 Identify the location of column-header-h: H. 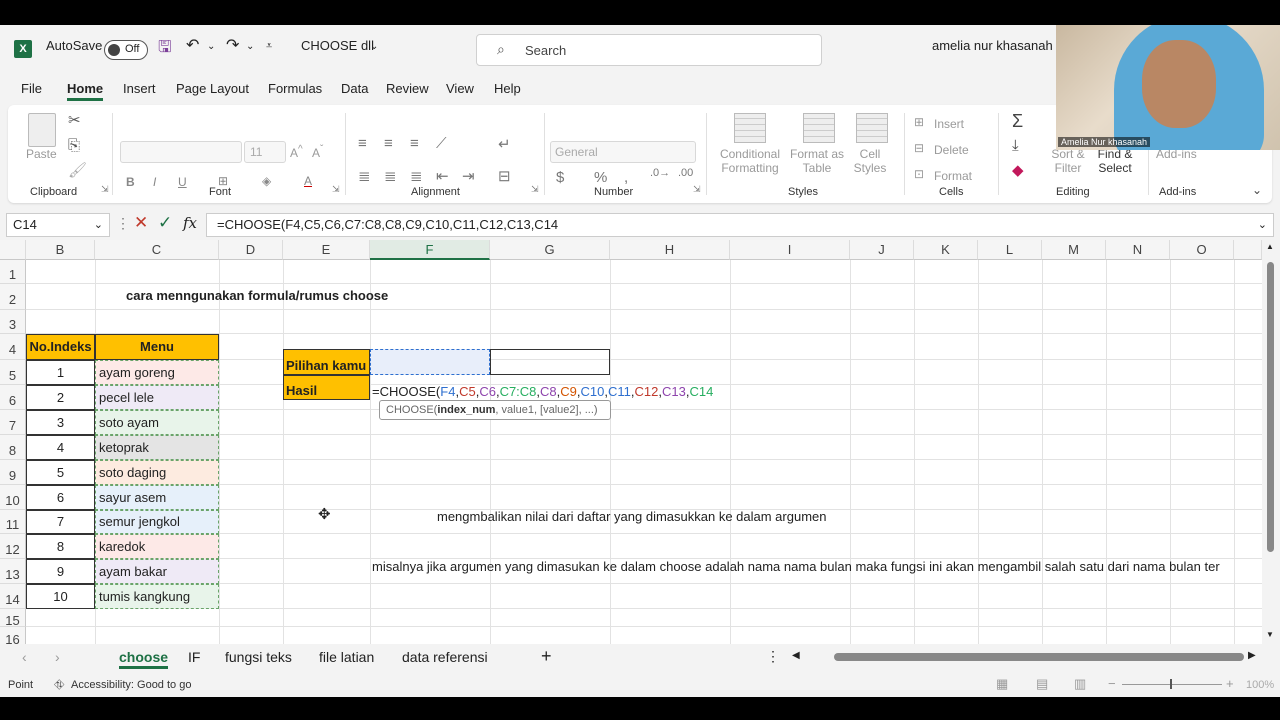
(670, 250).